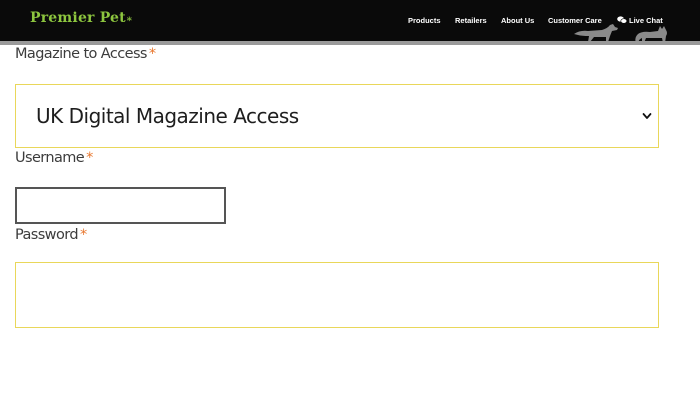  What do you see at coordinates (47, 235) in the screenshot?
I see `password-label-text: Password` at bounding box center [47, 235].